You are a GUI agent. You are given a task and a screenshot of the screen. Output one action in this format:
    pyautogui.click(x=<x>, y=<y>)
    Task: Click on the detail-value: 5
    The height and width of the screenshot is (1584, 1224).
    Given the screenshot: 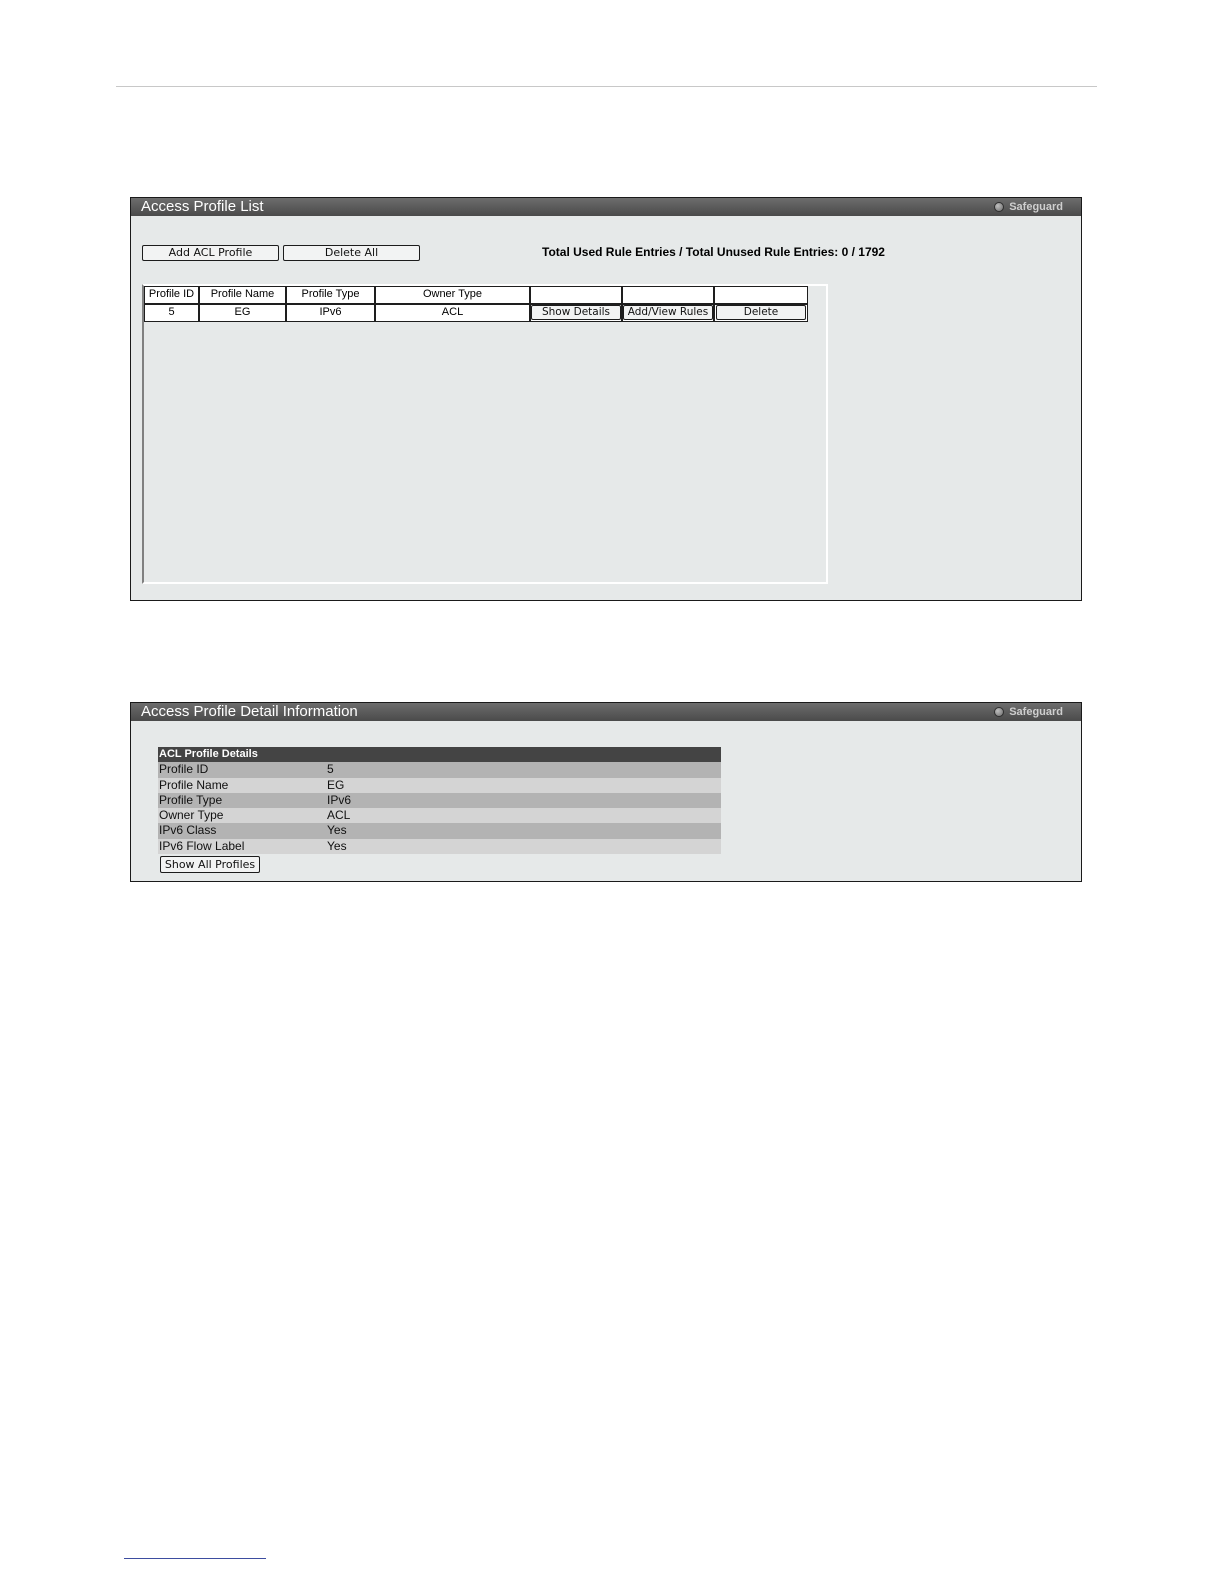 What is the action you would take?
    pyautogui.click(x=330, y=769)
    